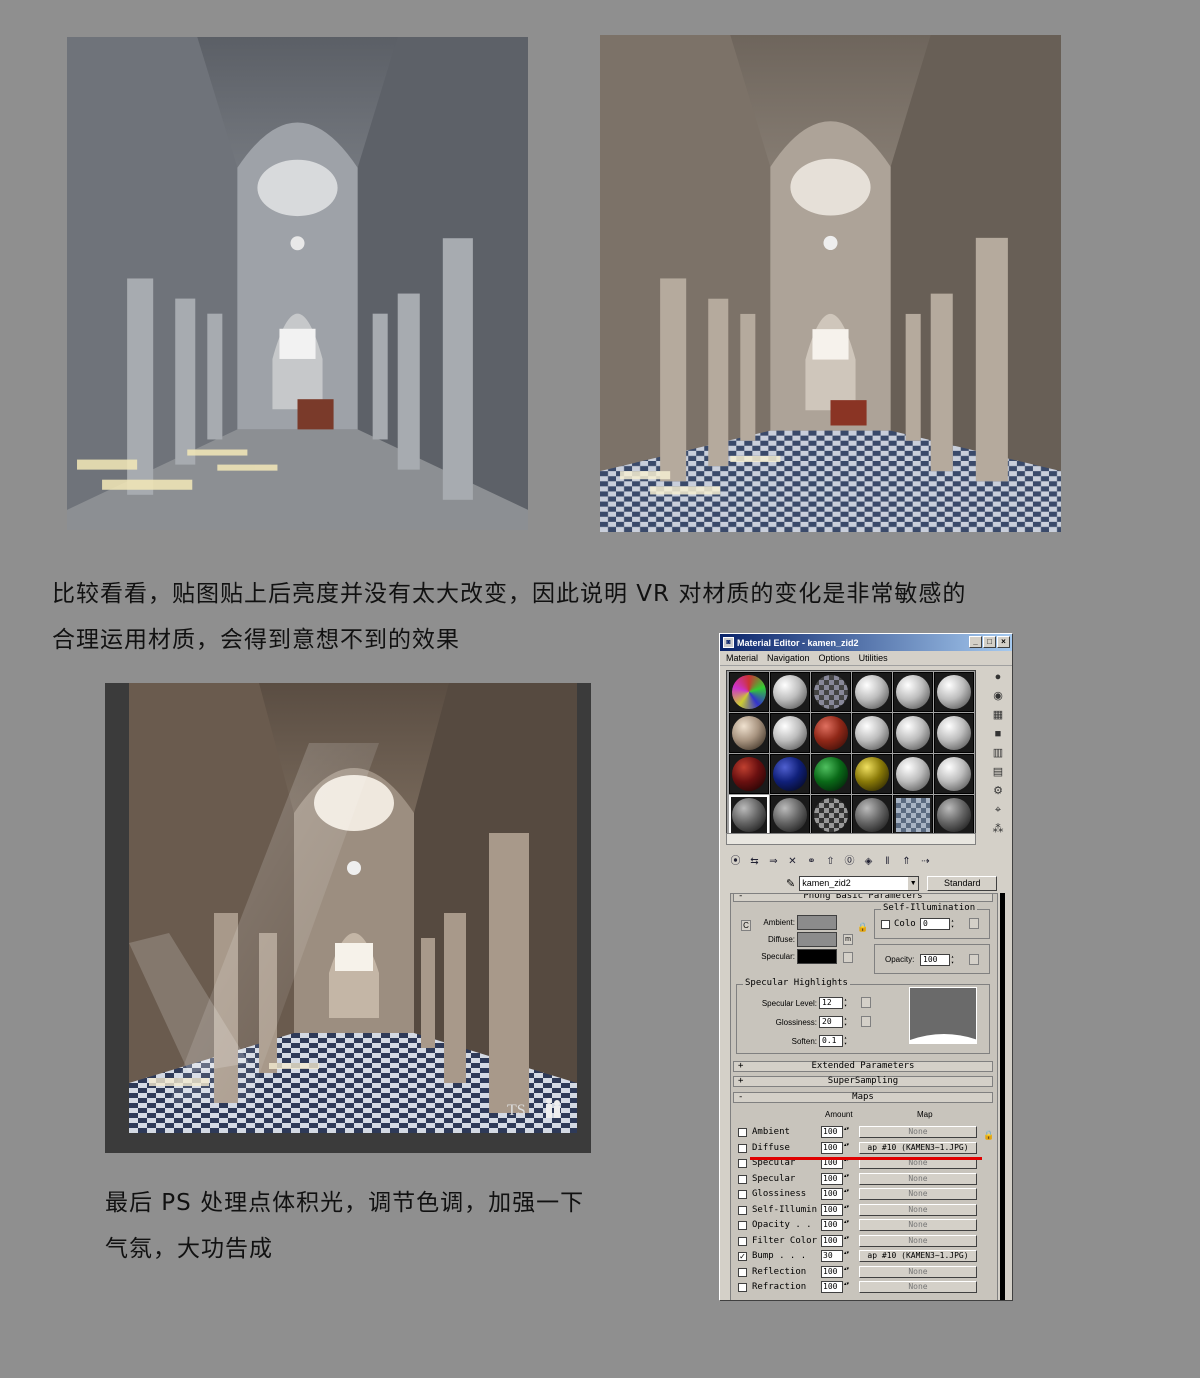  What do you see at coordinates (906, 861) in the screenshot?
I see `go-to-parent-icon: ⇑` at bounding box center [906, 861].